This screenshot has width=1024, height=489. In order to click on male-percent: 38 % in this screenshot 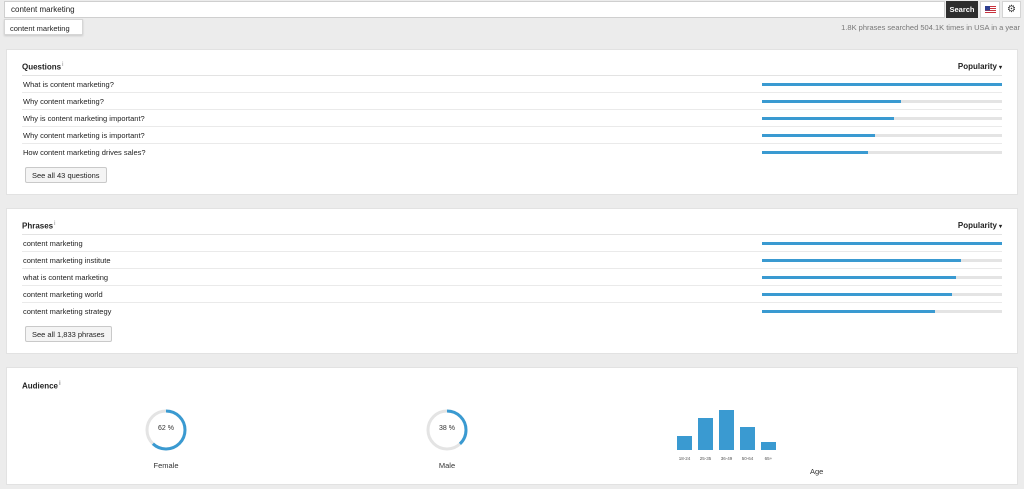, I will do `click(447, 428)`.